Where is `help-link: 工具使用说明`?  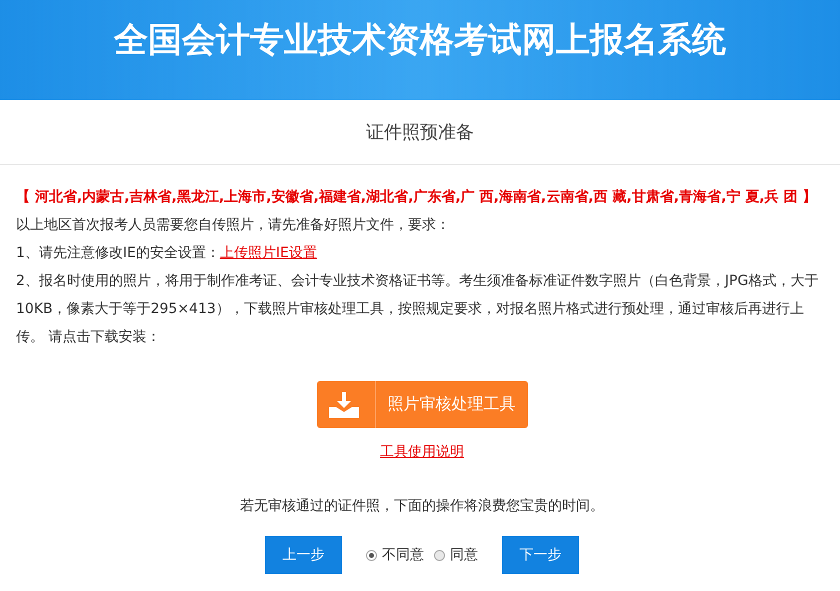 help-link: 工具使用说明 is located at coordinates (422, 452).